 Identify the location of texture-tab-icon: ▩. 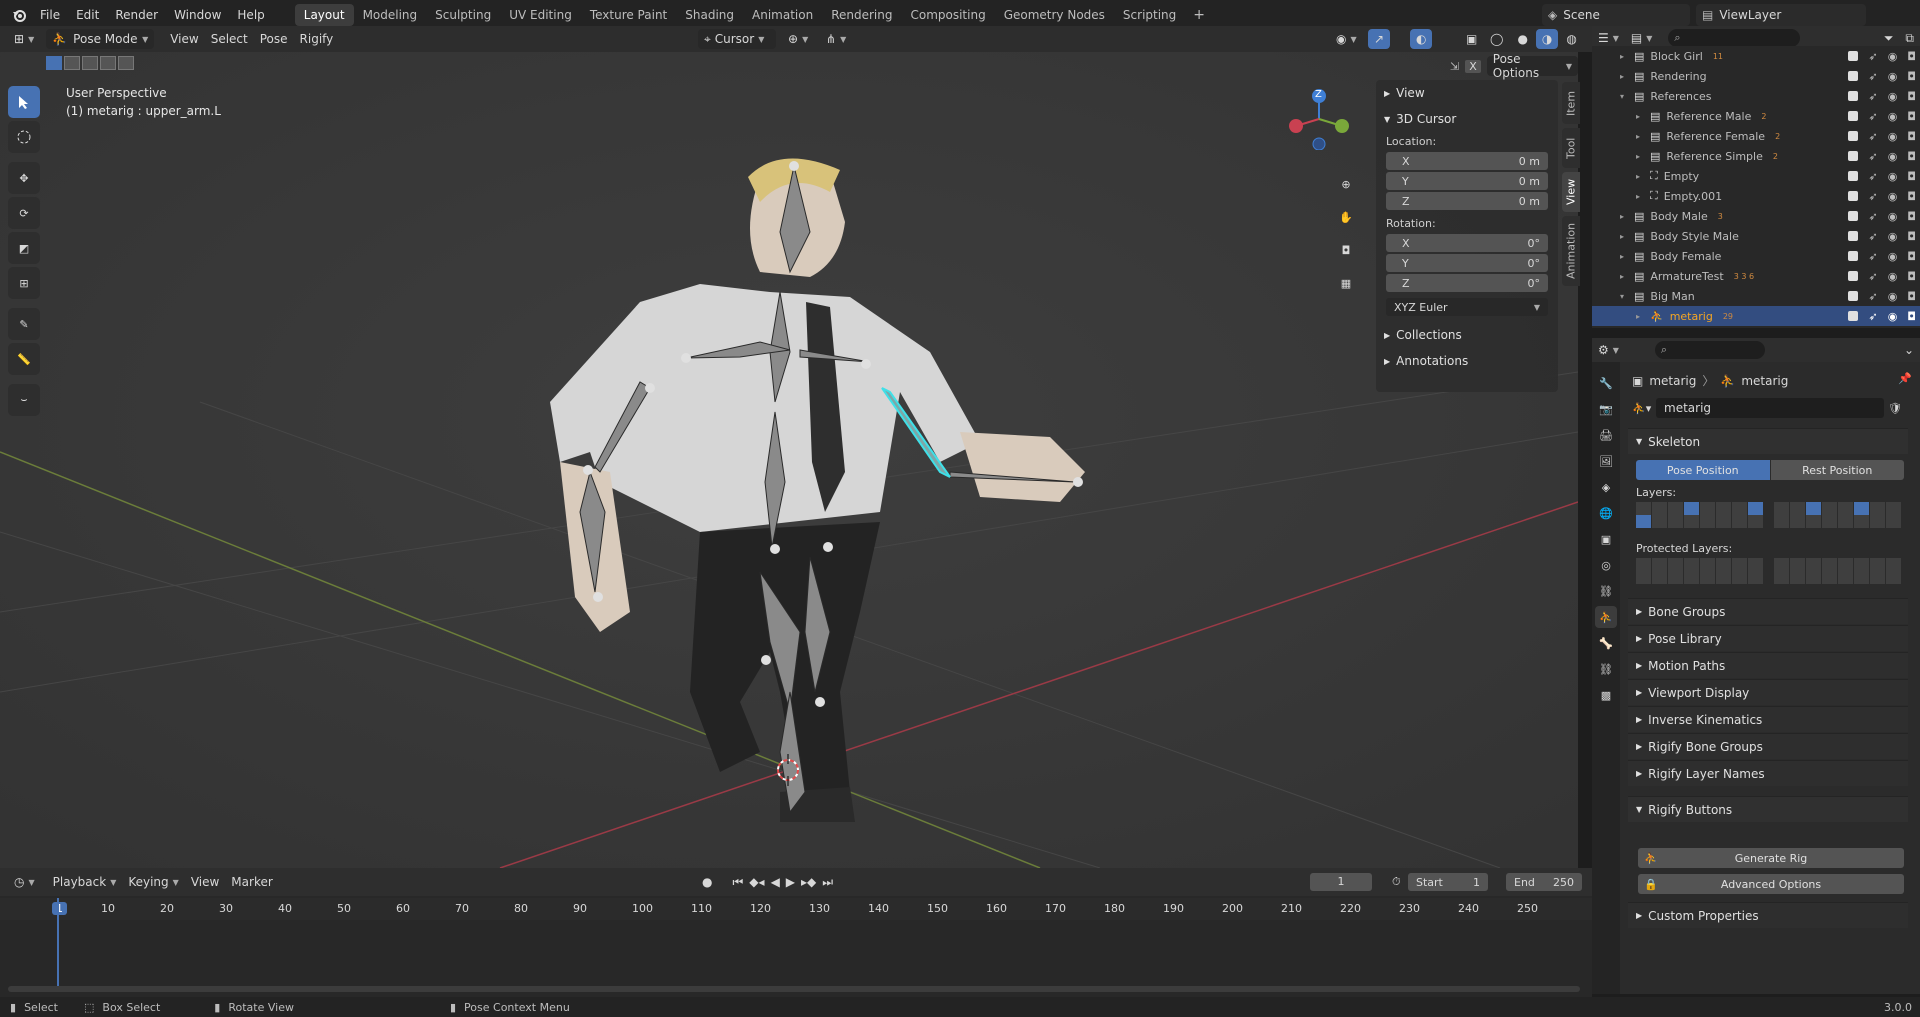
(1606, 695).